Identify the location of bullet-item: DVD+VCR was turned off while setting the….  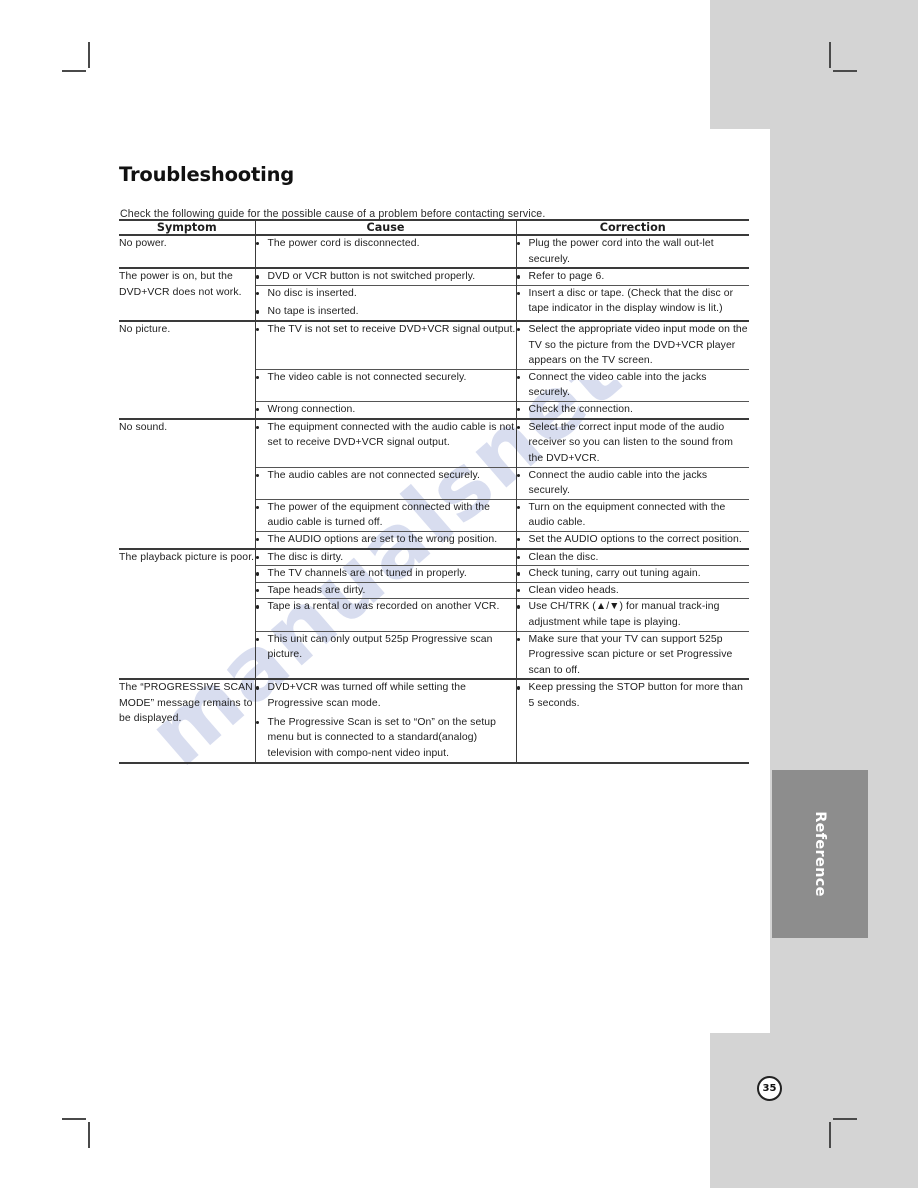
(385, 695).